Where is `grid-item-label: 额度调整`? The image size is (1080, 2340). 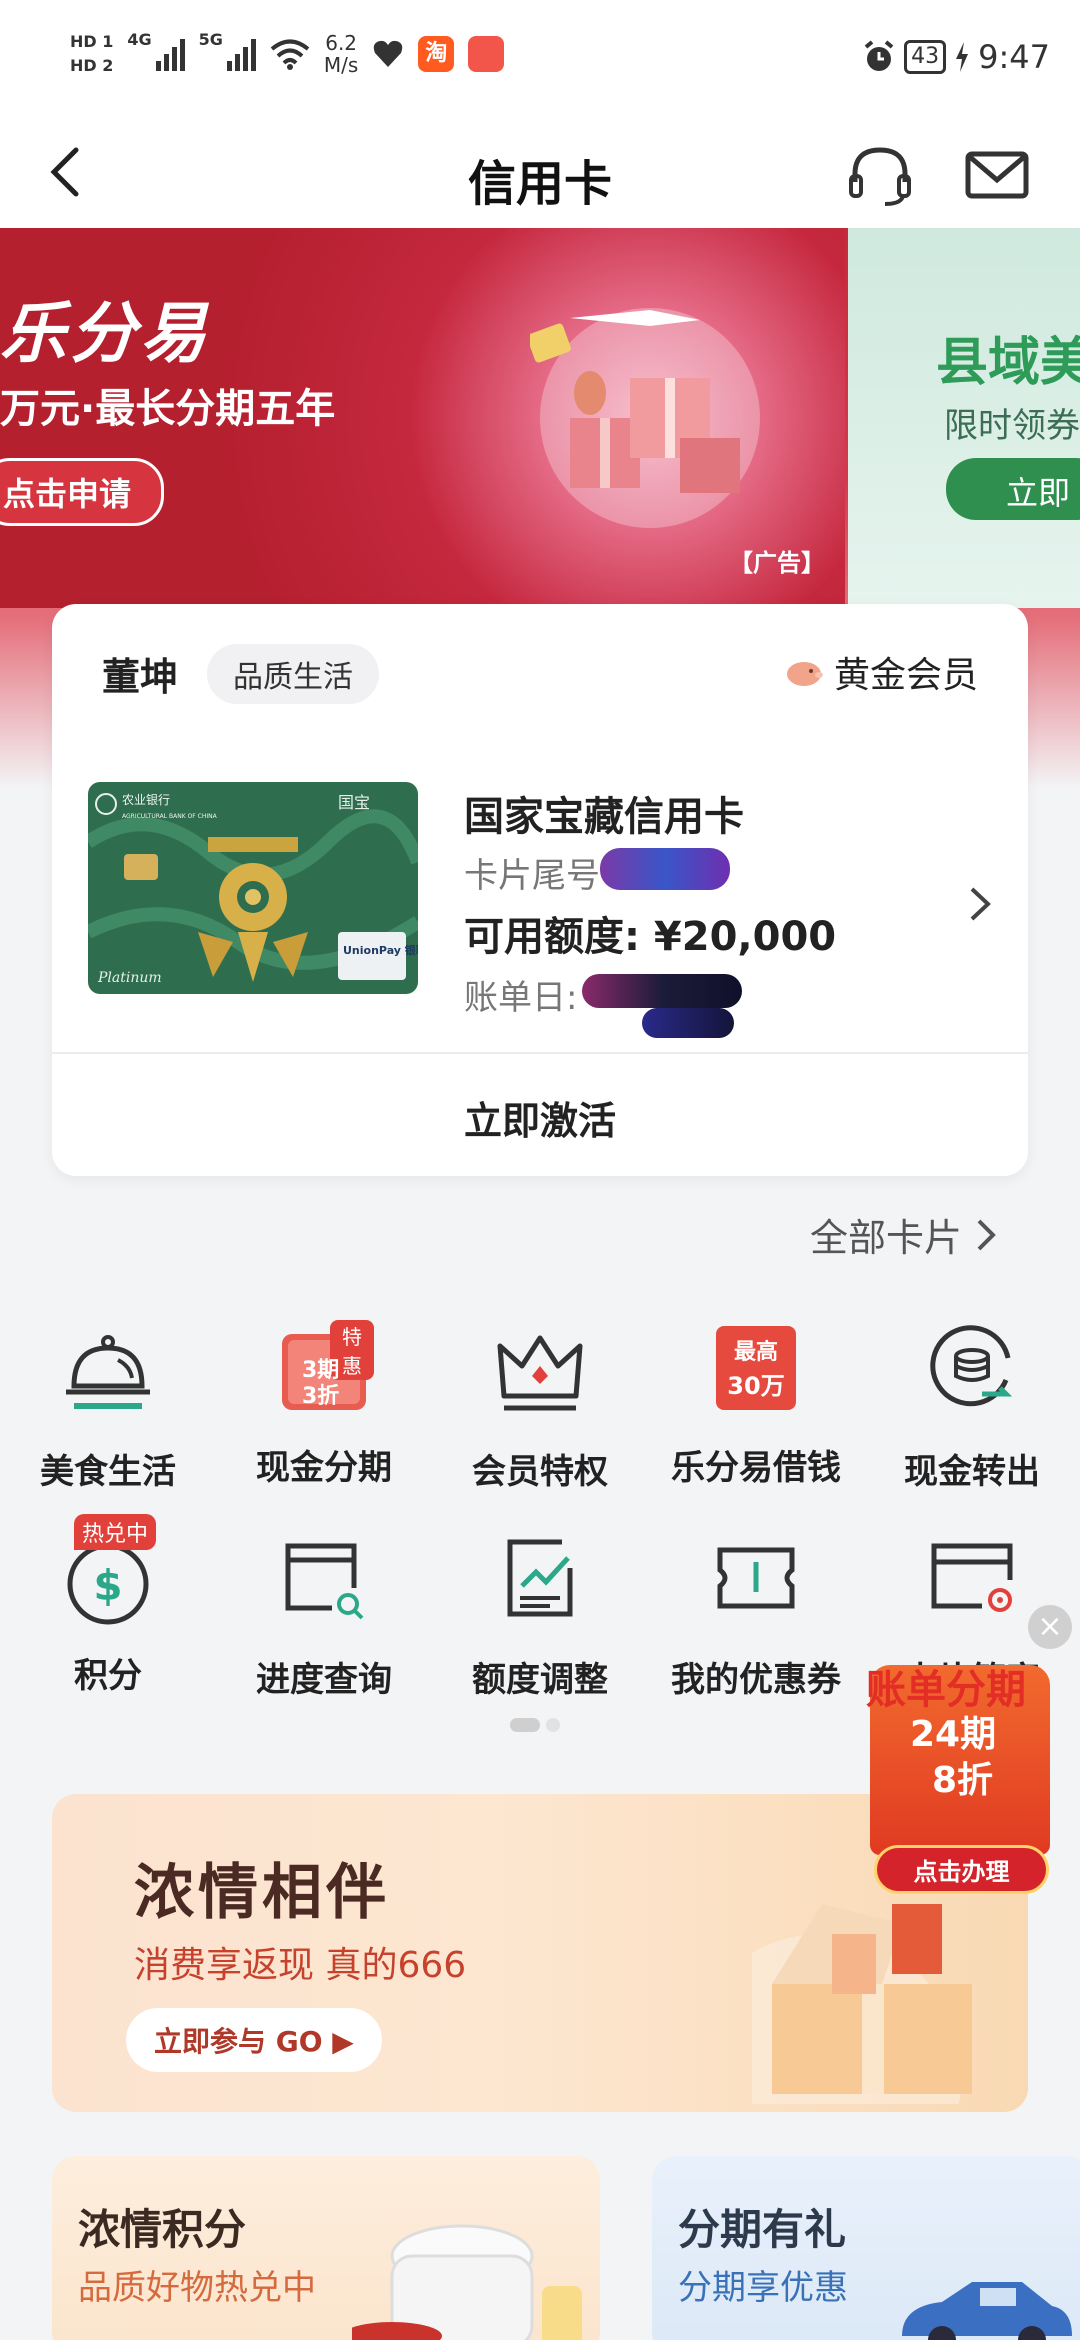
grid-item-label: 额度调整 is located at coordinates (540, 1680).